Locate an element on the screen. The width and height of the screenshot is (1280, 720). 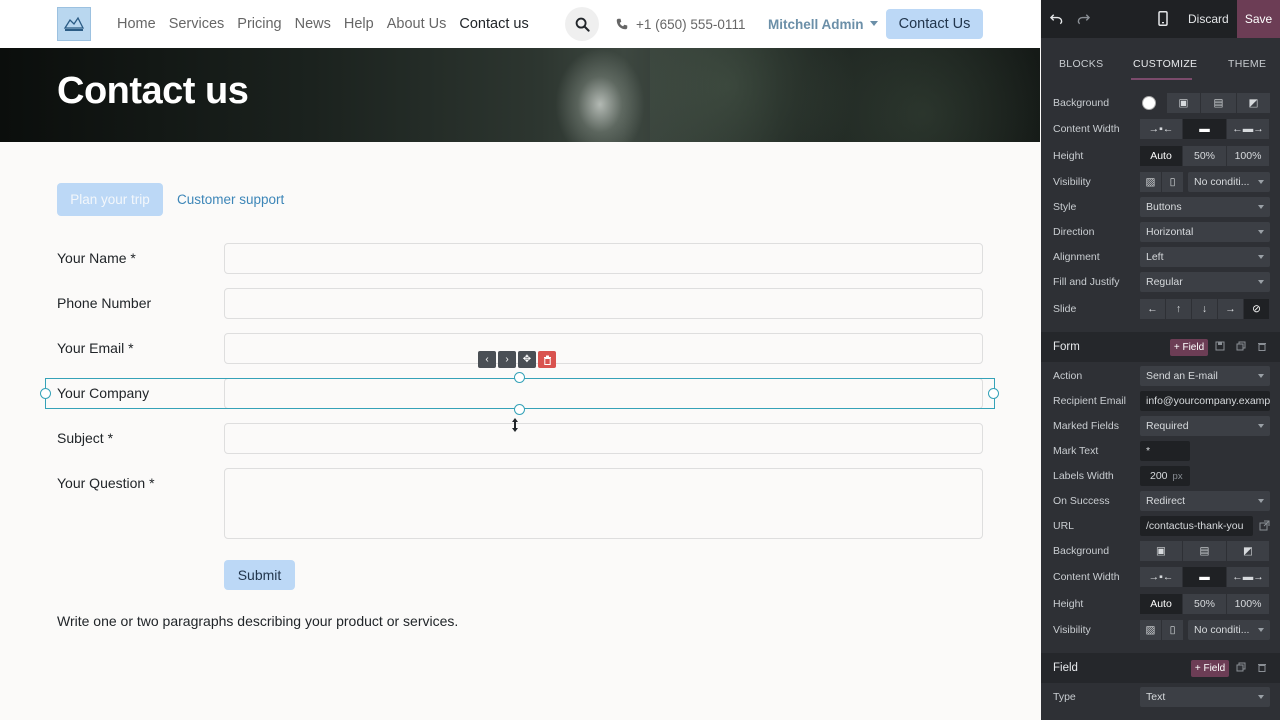
redo-icon is located at coordinates (1083, 18).